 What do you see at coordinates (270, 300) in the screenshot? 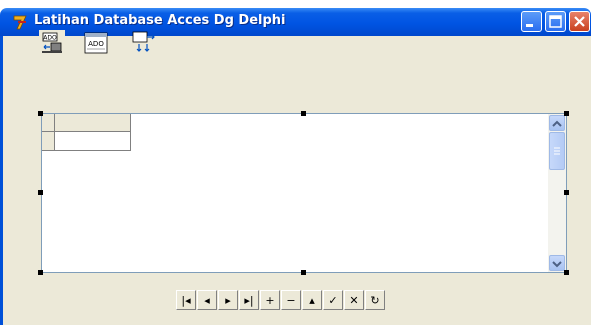
I see `nav-insert-button: +` at bounding box center [270, 300].